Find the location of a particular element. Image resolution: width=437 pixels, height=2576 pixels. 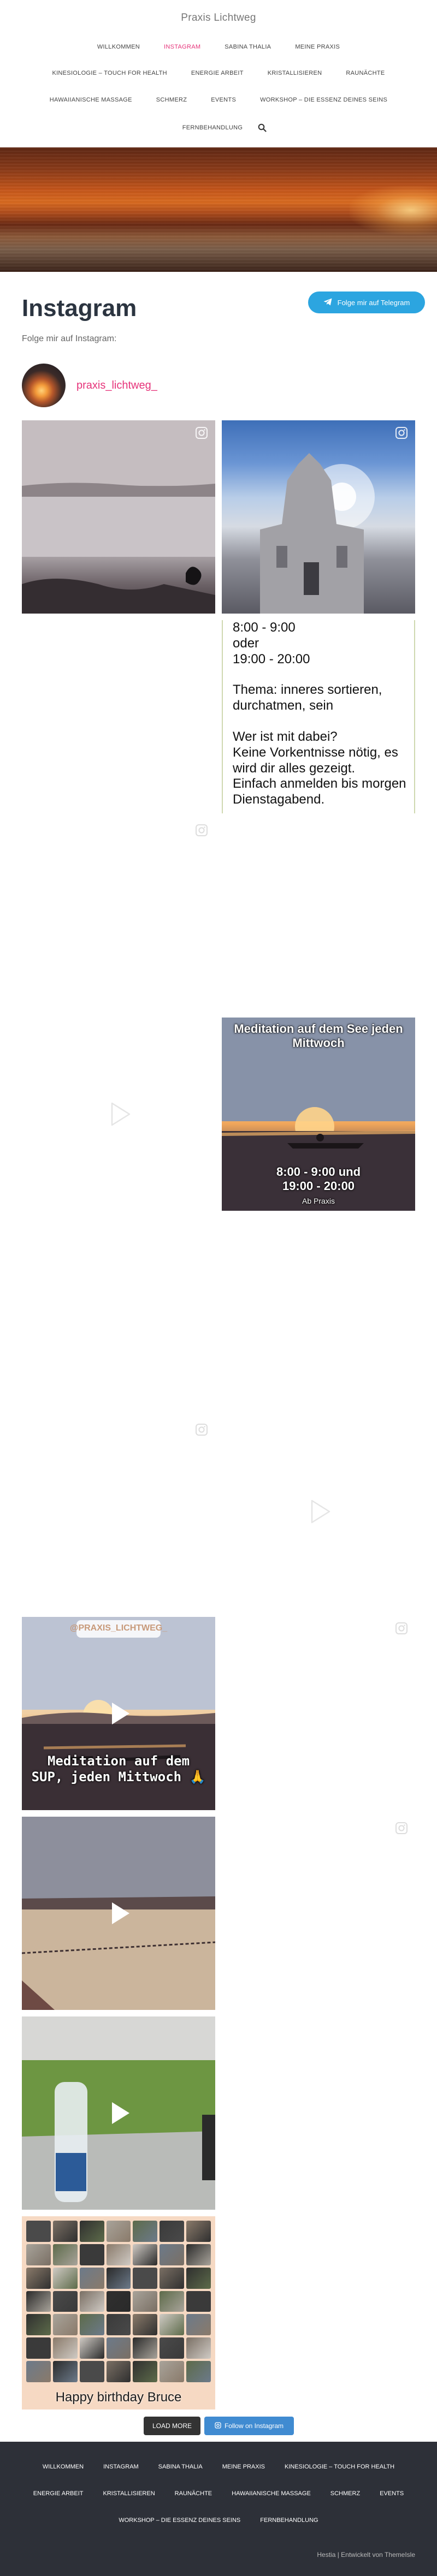

main-nav-row-4: Fernbehandlung is located at coordinates (218, 127).